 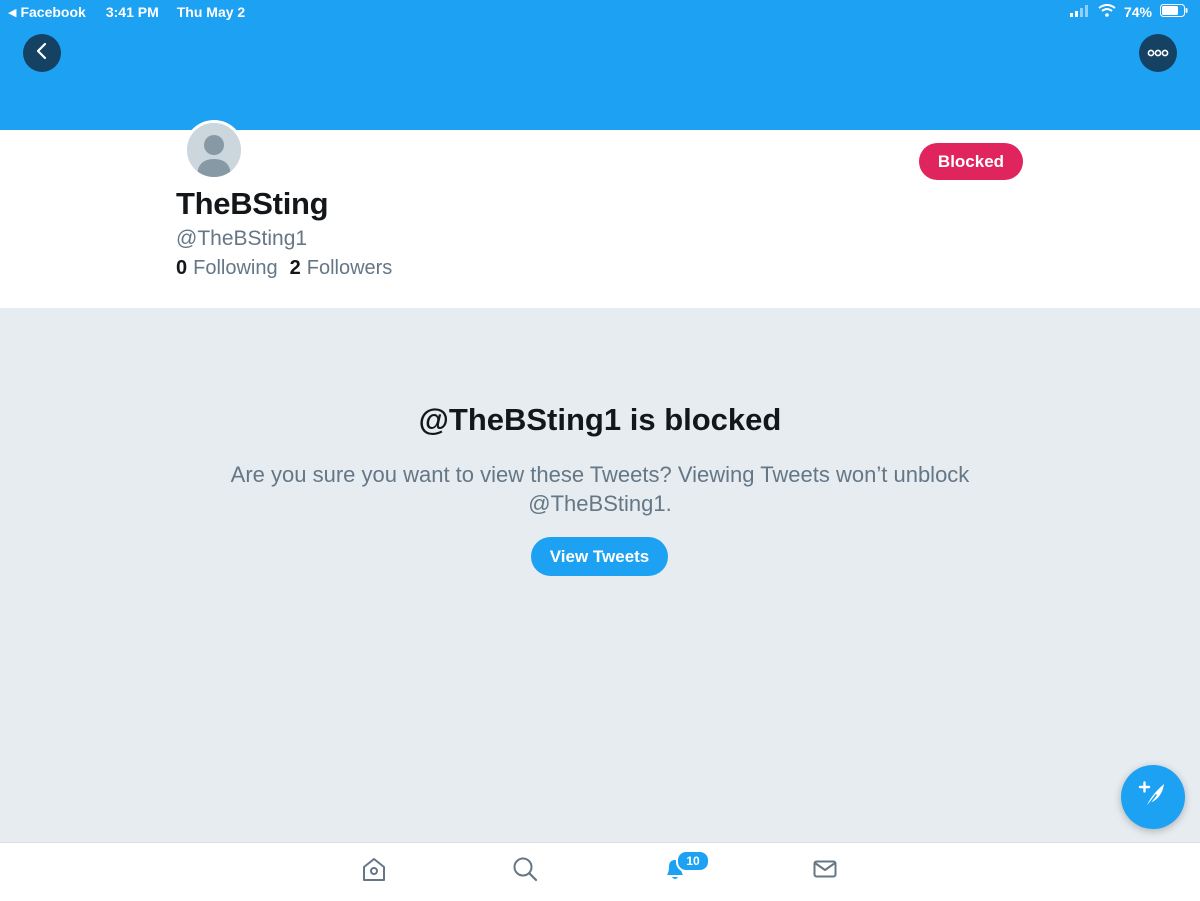 I want to click on blocked-notice-title: @TheBSting1 is blocked, so click(x=600, y=419).